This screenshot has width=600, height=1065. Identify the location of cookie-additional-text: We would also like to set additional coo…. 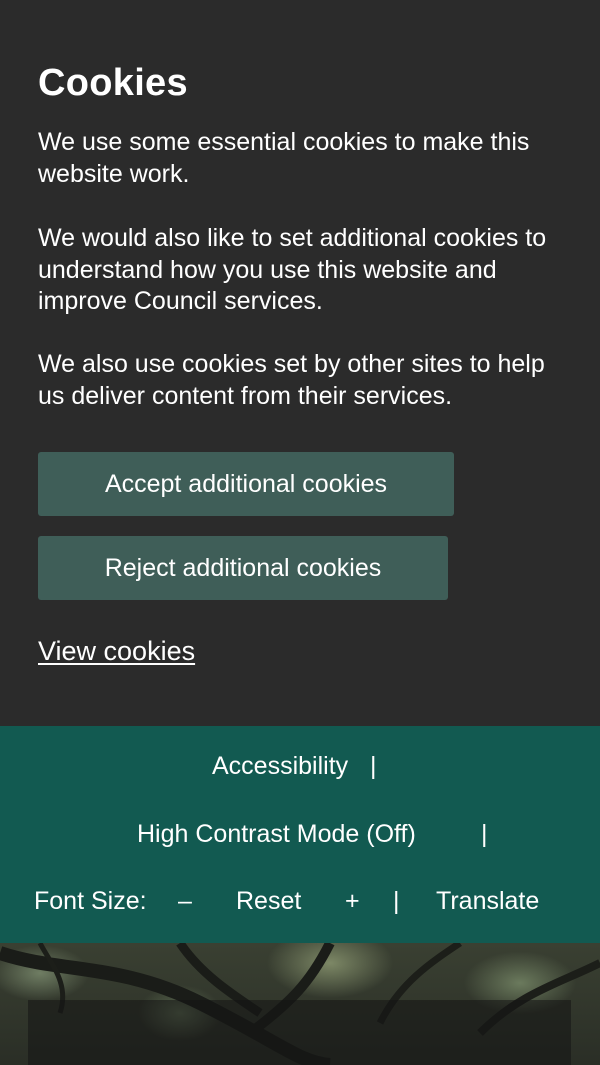
(292, 269).